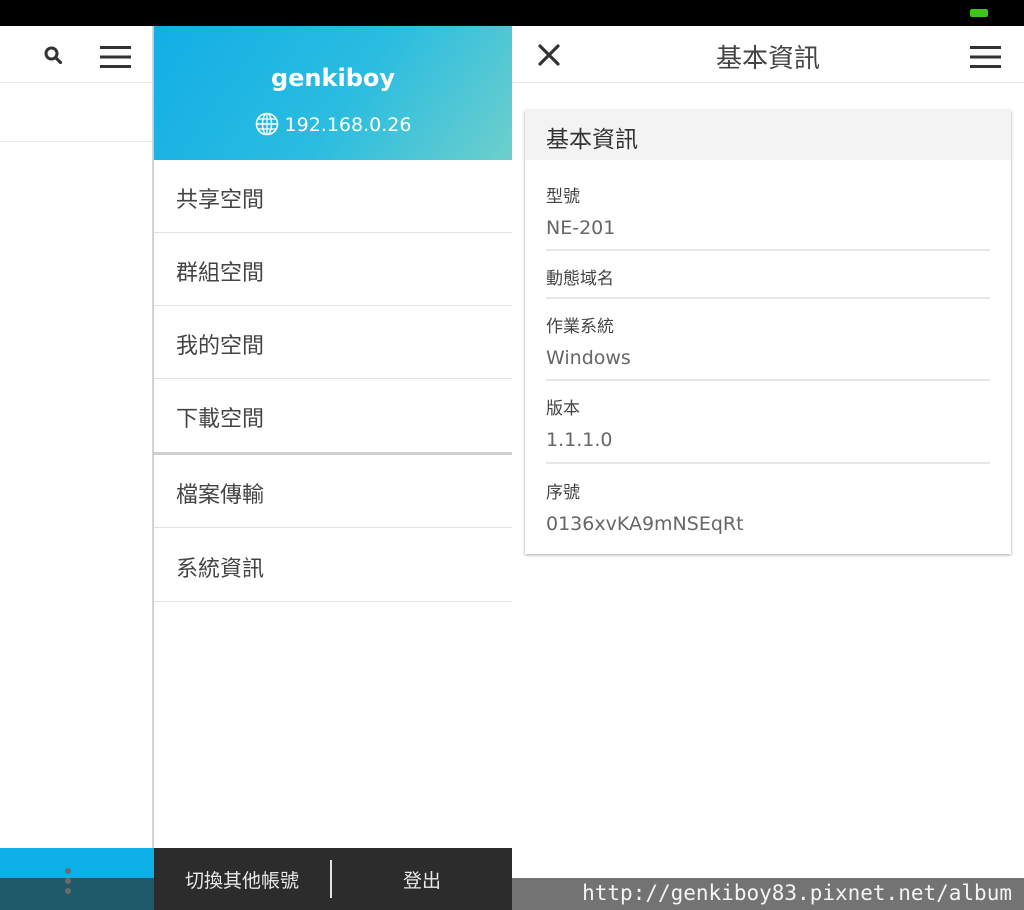 The width and height of the screenshot is (1024, 910). Describe the element at coordinates (333, 565) in the screenshot. I see `menu-item-system-info: 系統資訊` at that location.